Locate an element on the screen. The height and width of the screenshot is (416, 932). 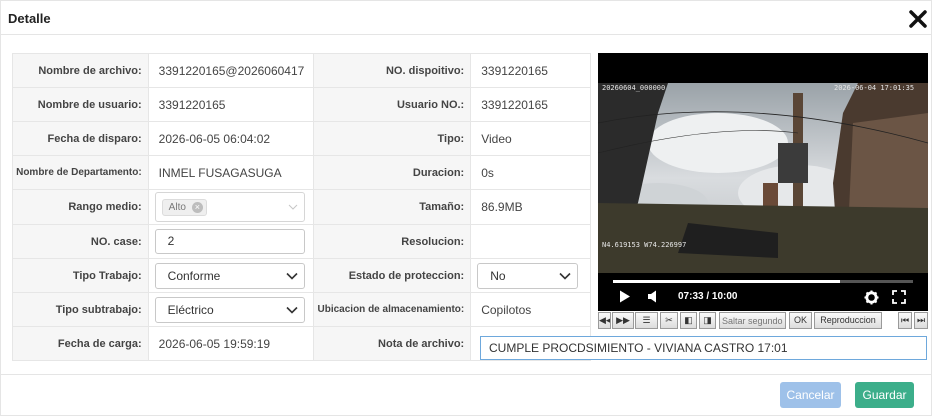
playback-toolbar: ◀◀ ▶▶ ☰ ✂ ◧ ◨ OK Reproduccion ⏮ ⏭ is located at coordinates (764, 321).